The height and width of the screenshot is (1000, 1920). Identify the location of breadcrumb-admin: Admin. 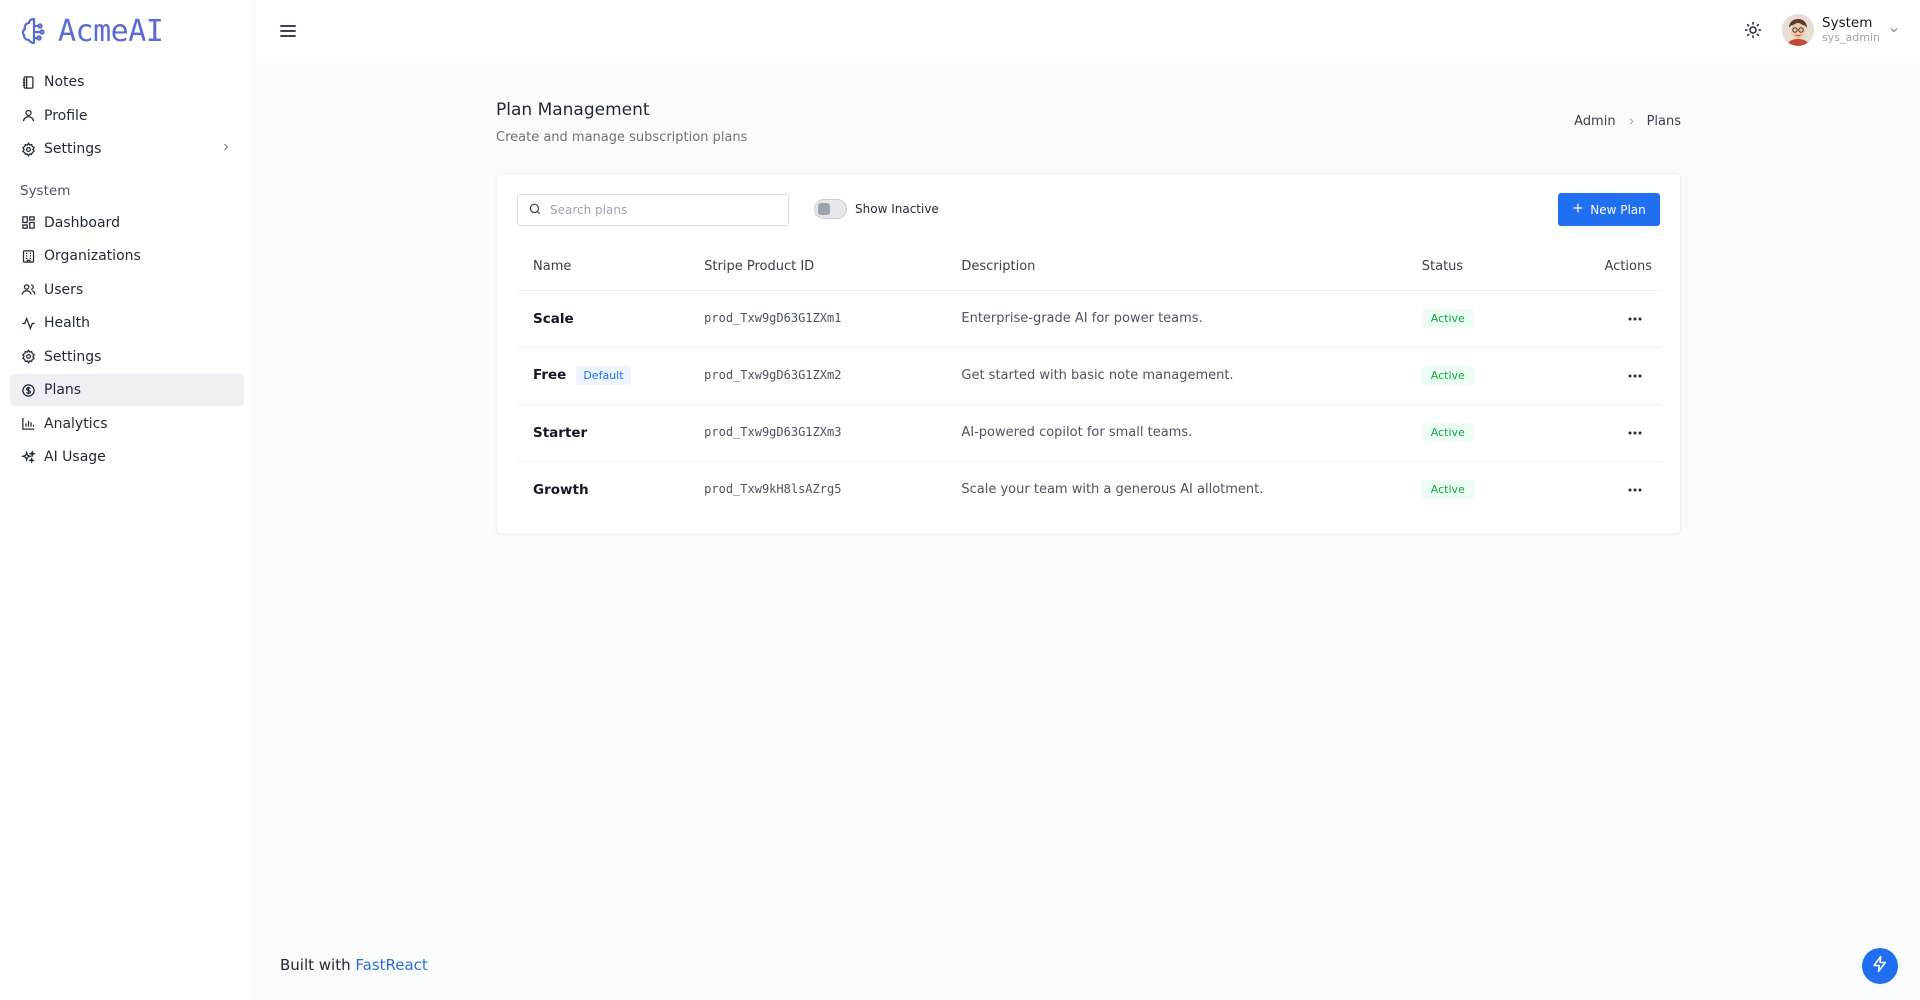
(1594, 121).